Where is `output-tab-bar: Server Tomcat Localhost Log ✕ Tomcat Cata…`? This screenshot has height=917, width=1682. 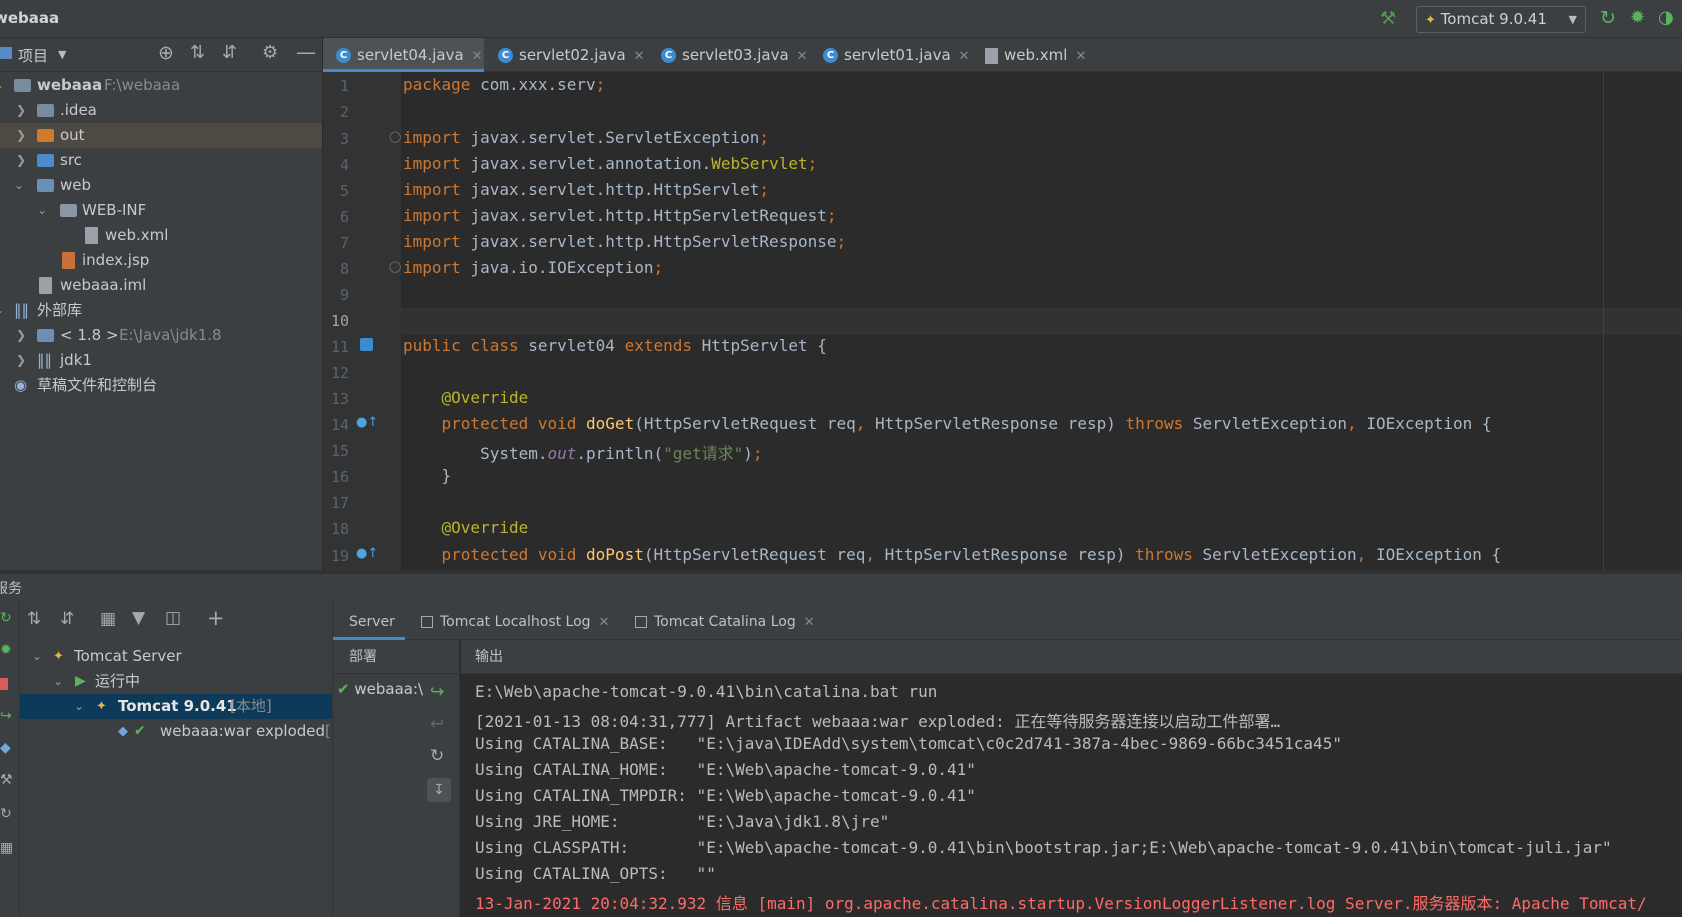
output-tab-bar: Server Tomcat Localhost Log ✕ Tomcat Cata… is located at coordinates (1007, 620).